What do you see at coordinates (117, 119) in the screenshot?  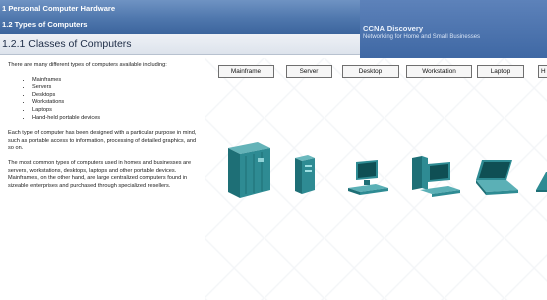 I see `list-item: Hand-held portable devices` at bounding box center [117, 119].